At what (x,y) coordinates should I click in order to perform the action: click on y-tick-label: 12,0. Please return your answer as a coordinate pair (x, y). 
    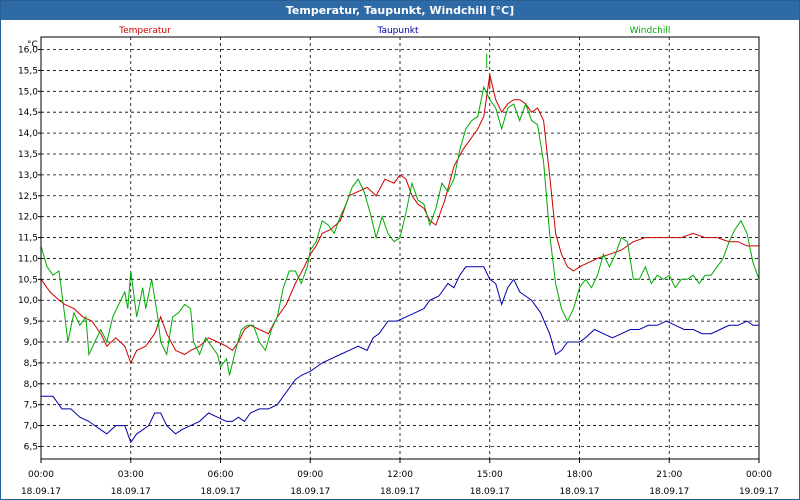
    Looking at the image, I should click on (28, 218).